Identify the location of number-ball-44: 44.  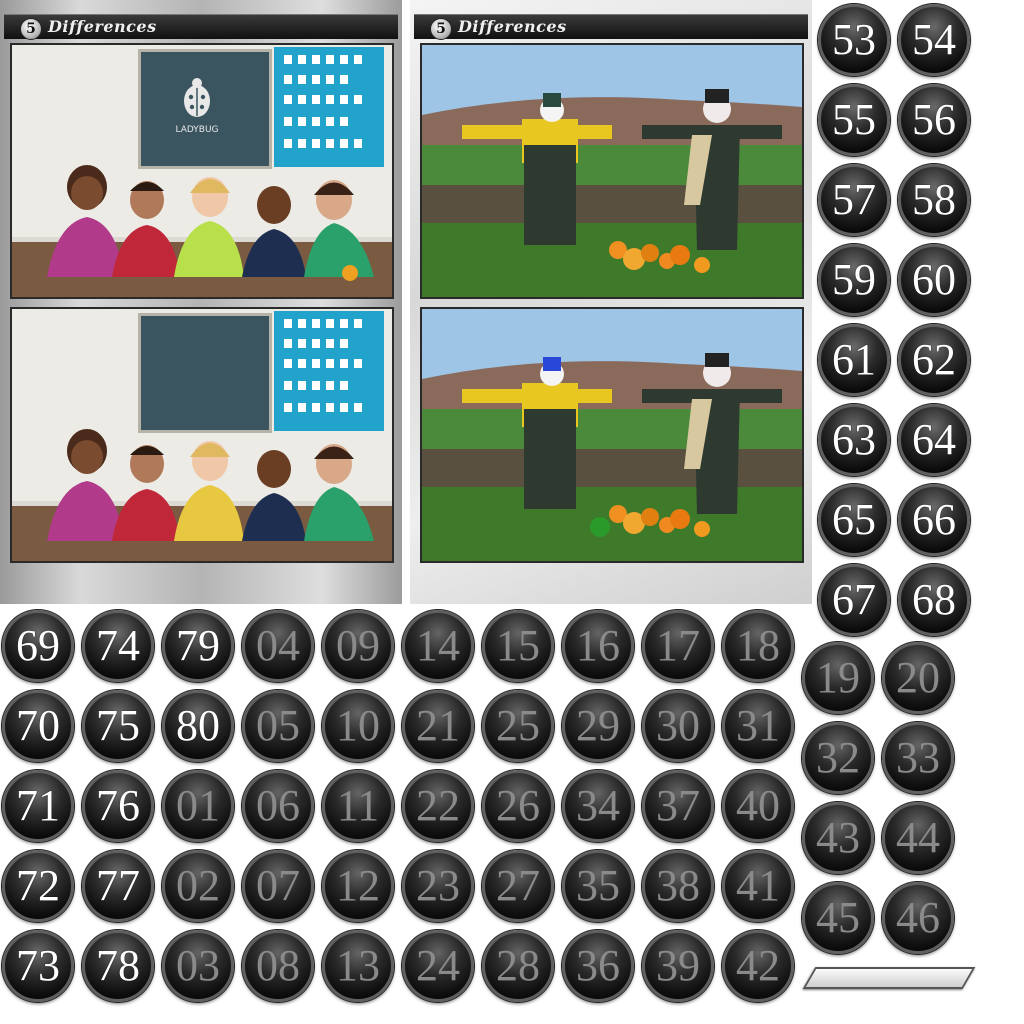
(918, 838).